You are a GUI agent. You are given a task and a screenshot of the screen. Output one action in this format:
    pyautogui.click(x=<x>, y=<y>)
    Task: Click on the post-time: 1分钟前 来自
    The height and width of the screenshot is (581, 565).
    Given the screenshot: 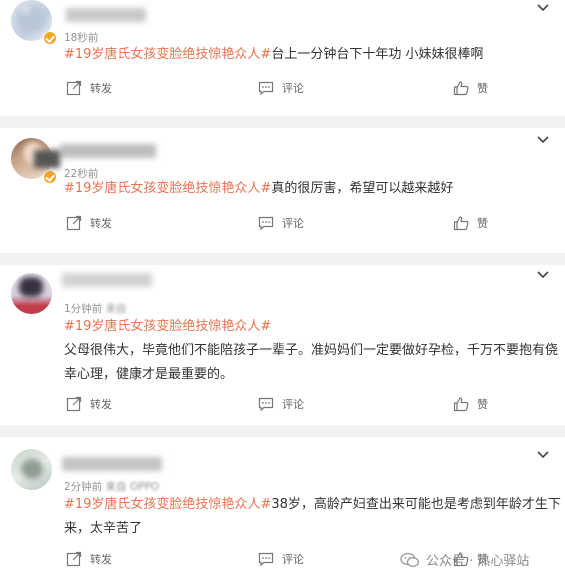 What is the action you would take?
    pyautogui.click(x=95, y=309)
    